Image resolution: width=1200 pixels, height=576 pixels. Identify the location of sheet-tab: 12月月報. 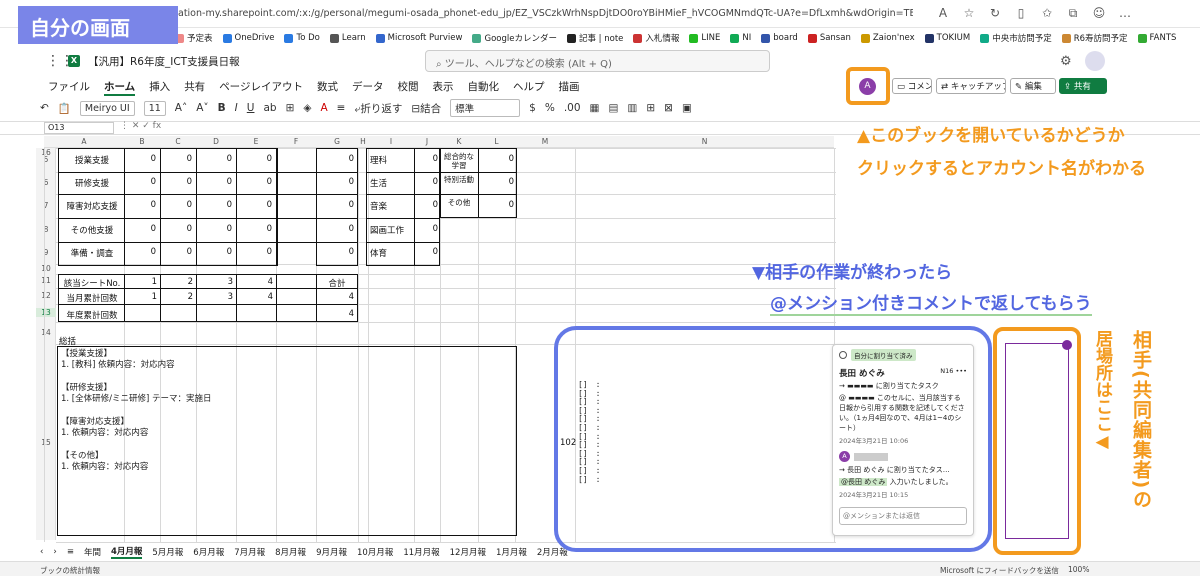
(468, 552).